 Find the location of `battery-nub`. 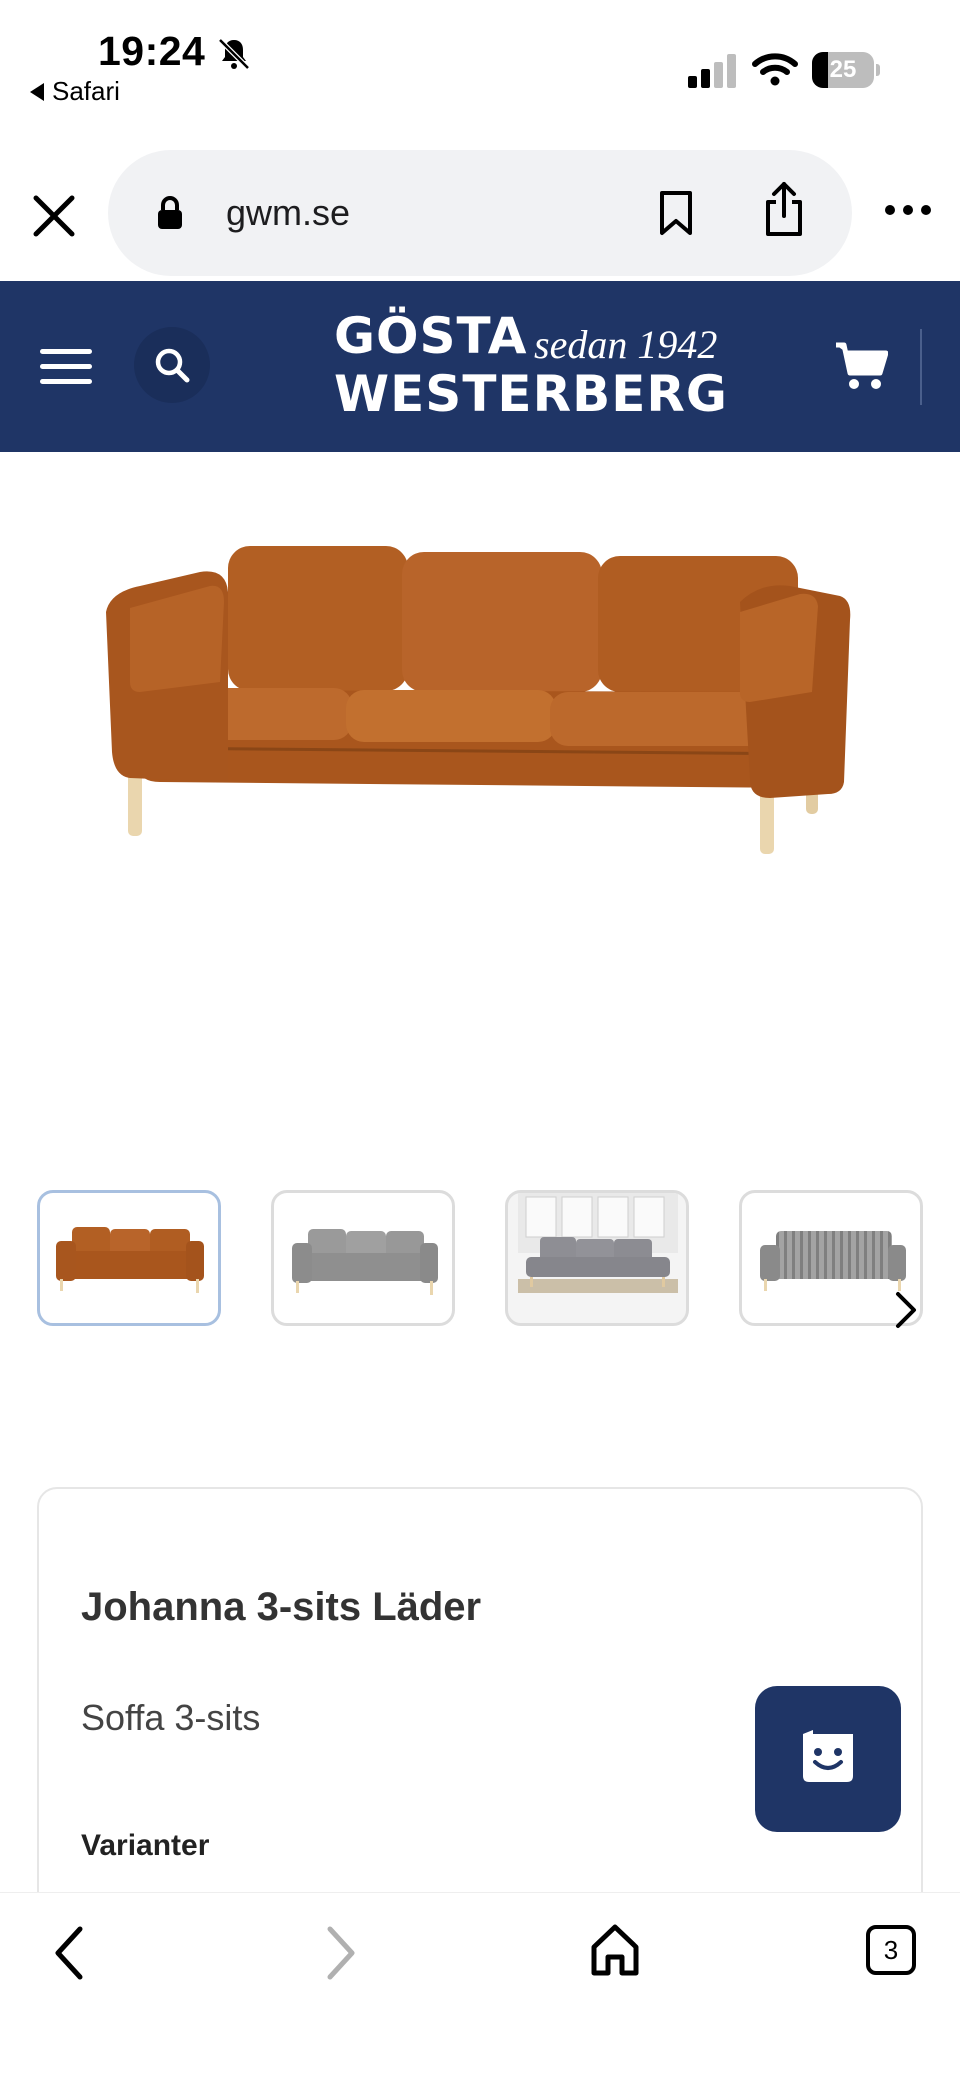

battery-nub is located at coordinates (878, 70).